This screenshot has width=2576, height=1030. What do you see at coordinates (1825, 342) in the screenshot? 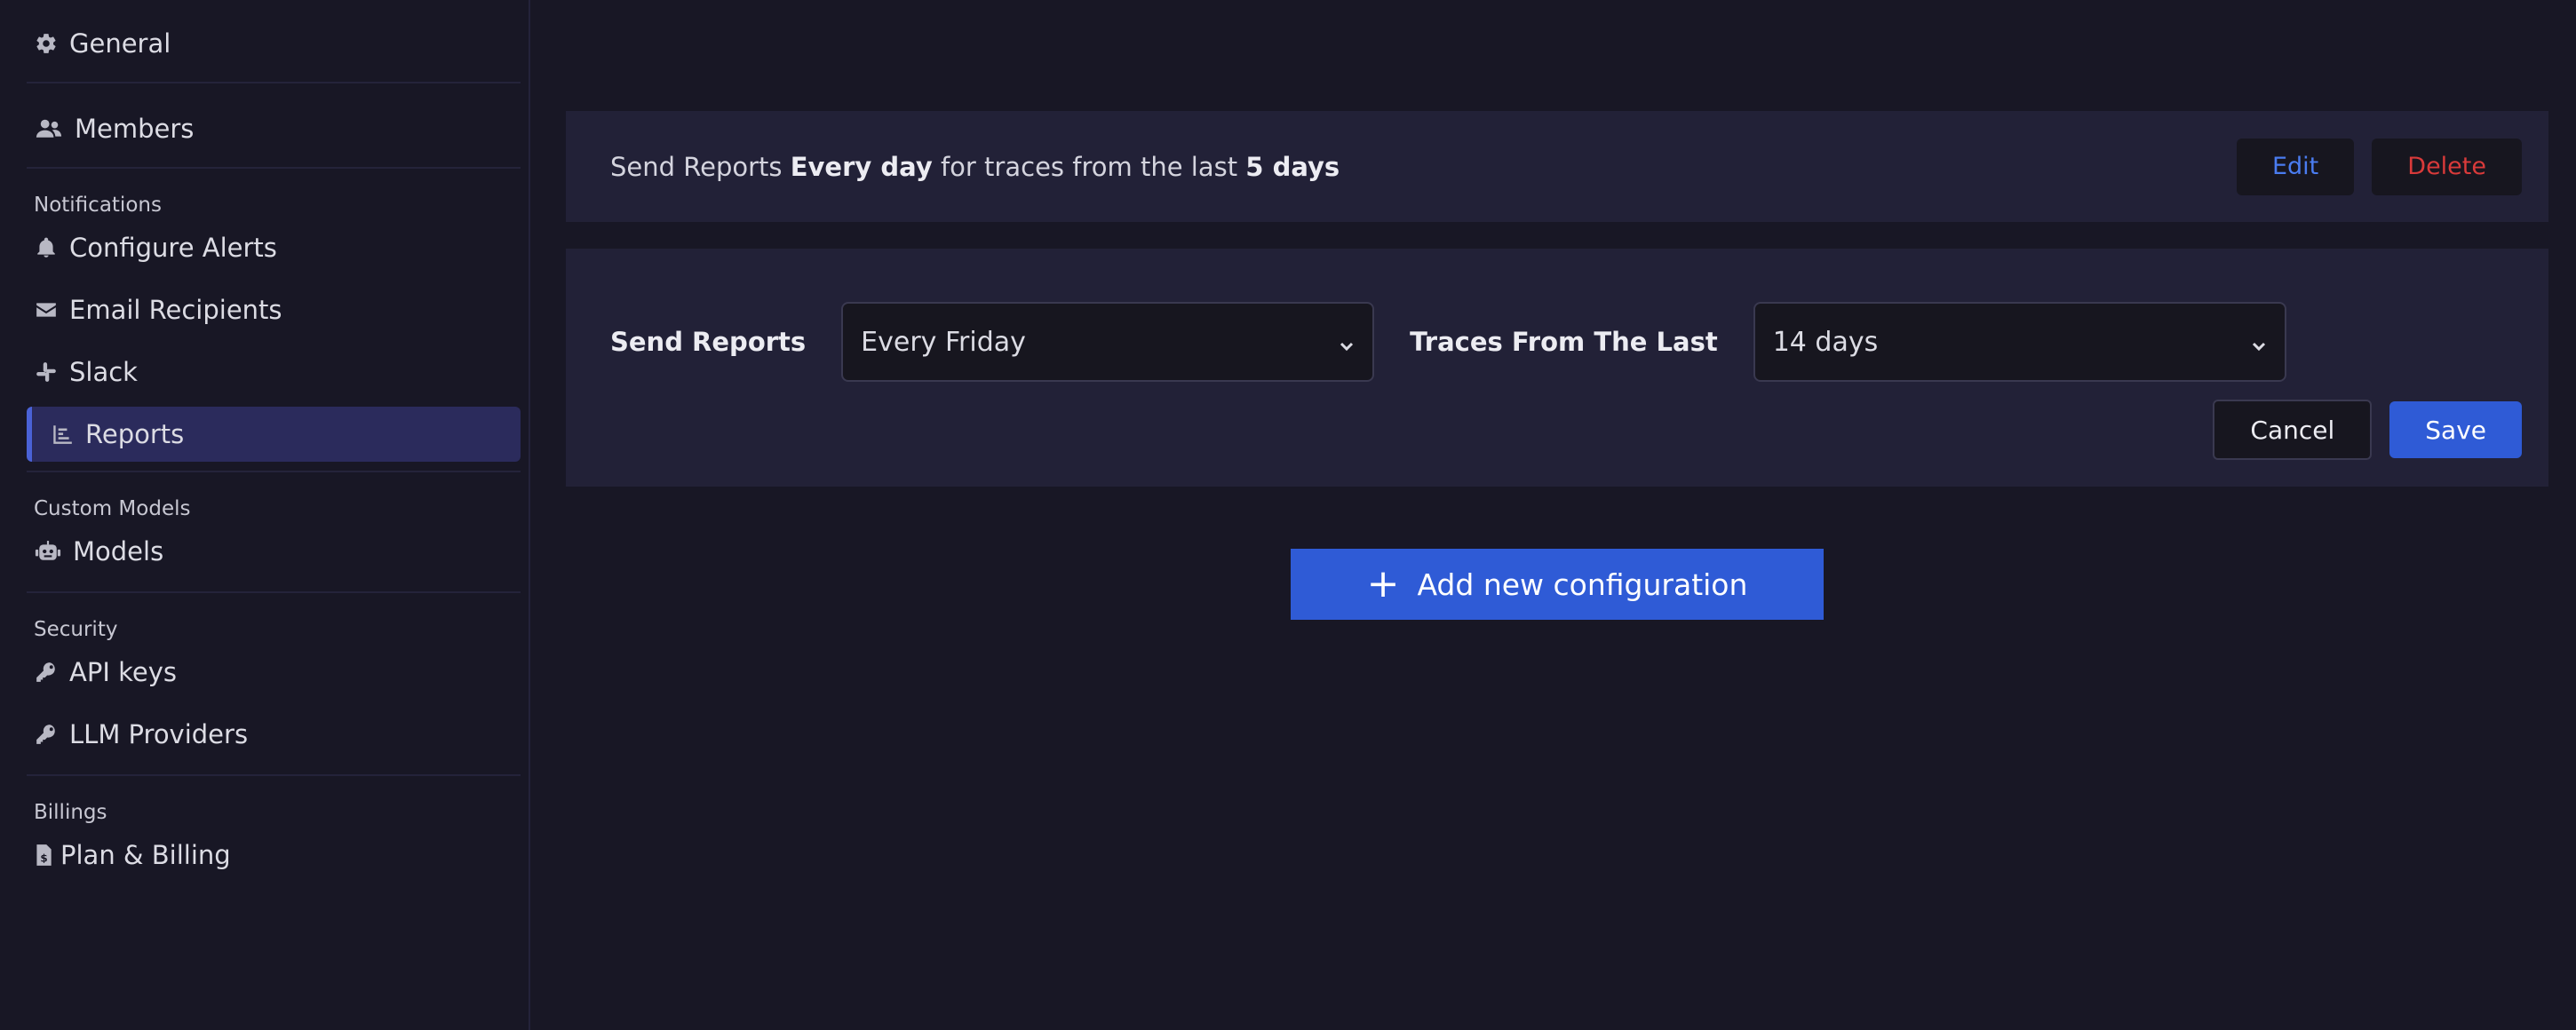
I see `traces-range-value: 14 days` at bounding box center [1825, 342].